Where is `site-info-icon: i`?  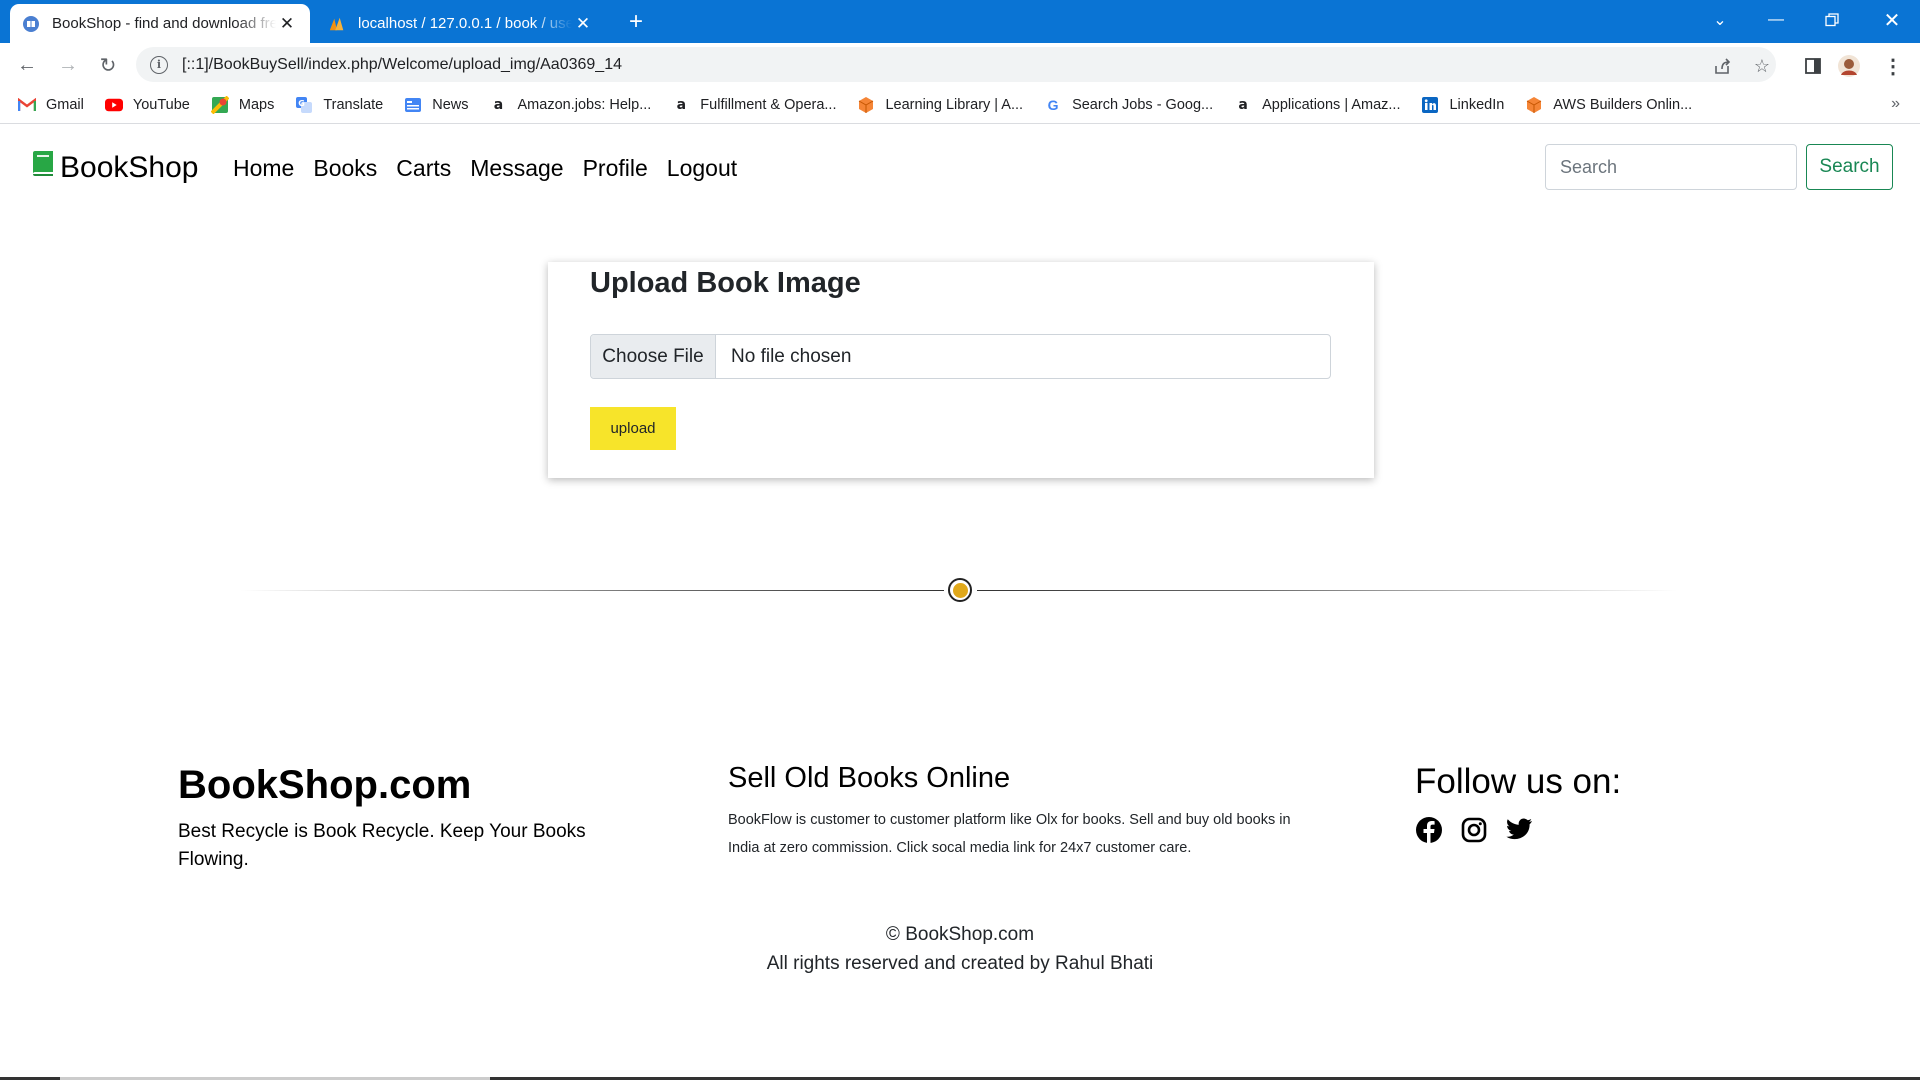 site-info-icon: i is located at coordinates (159, 64).